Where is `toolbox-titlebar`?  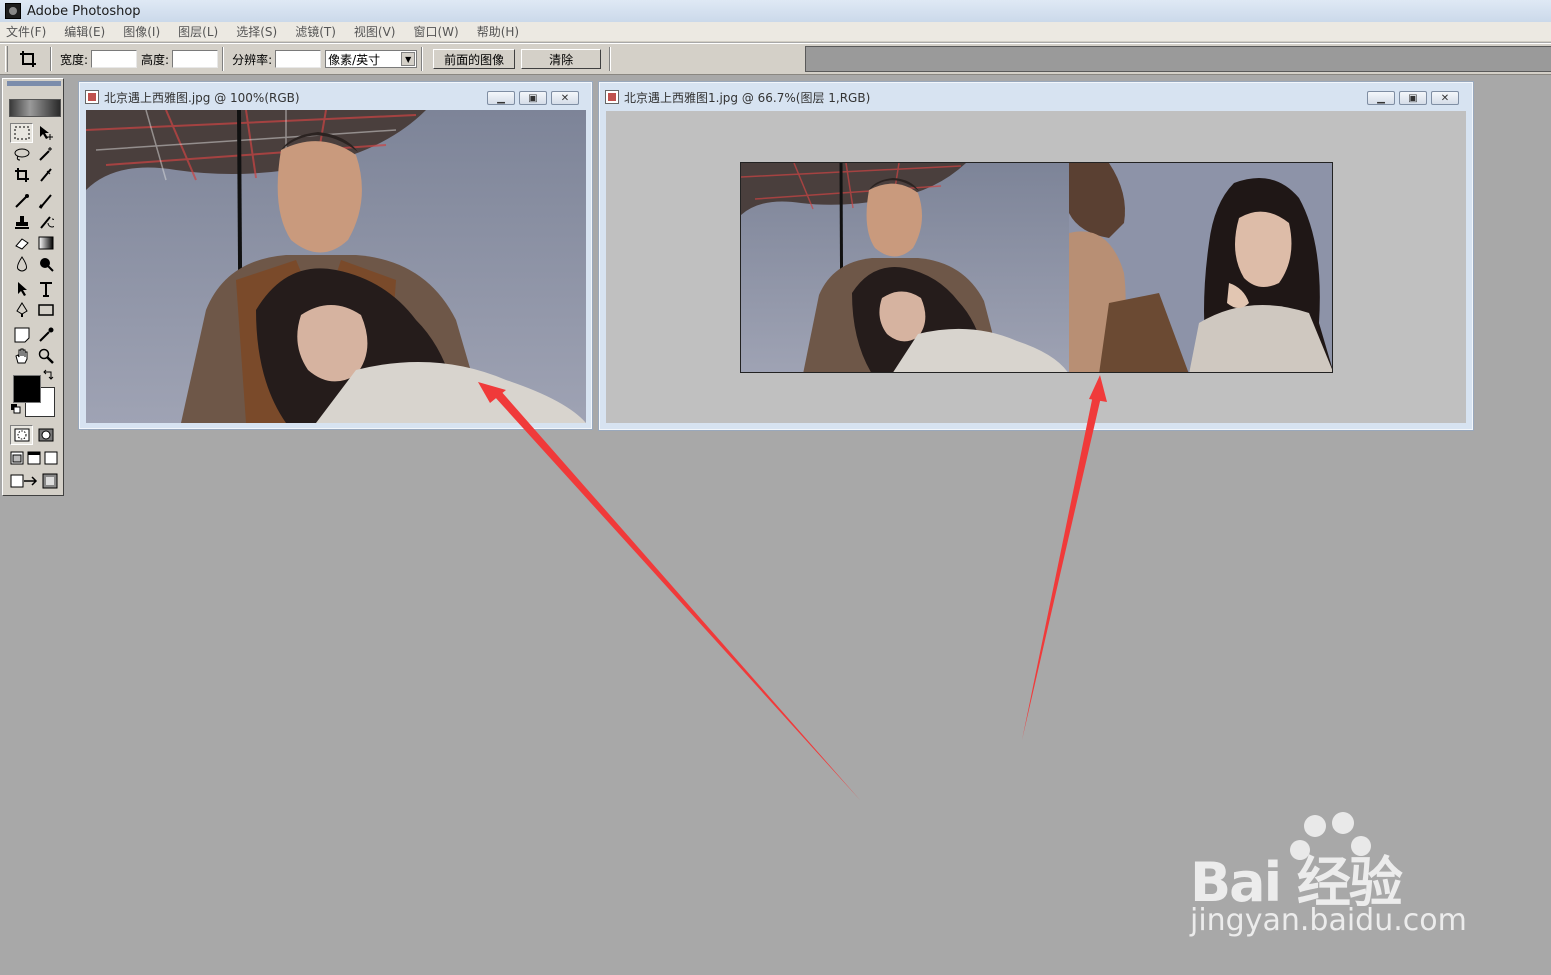 toolbox-titlebar is located at coordinates (34, 83).